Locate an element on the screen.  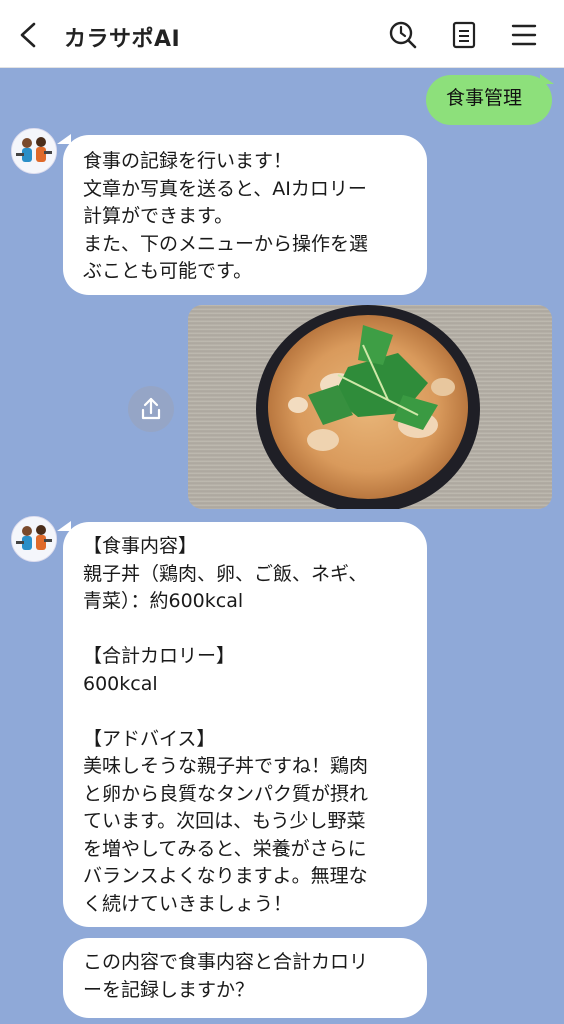
share-icon is located at coordinates (151, 408).